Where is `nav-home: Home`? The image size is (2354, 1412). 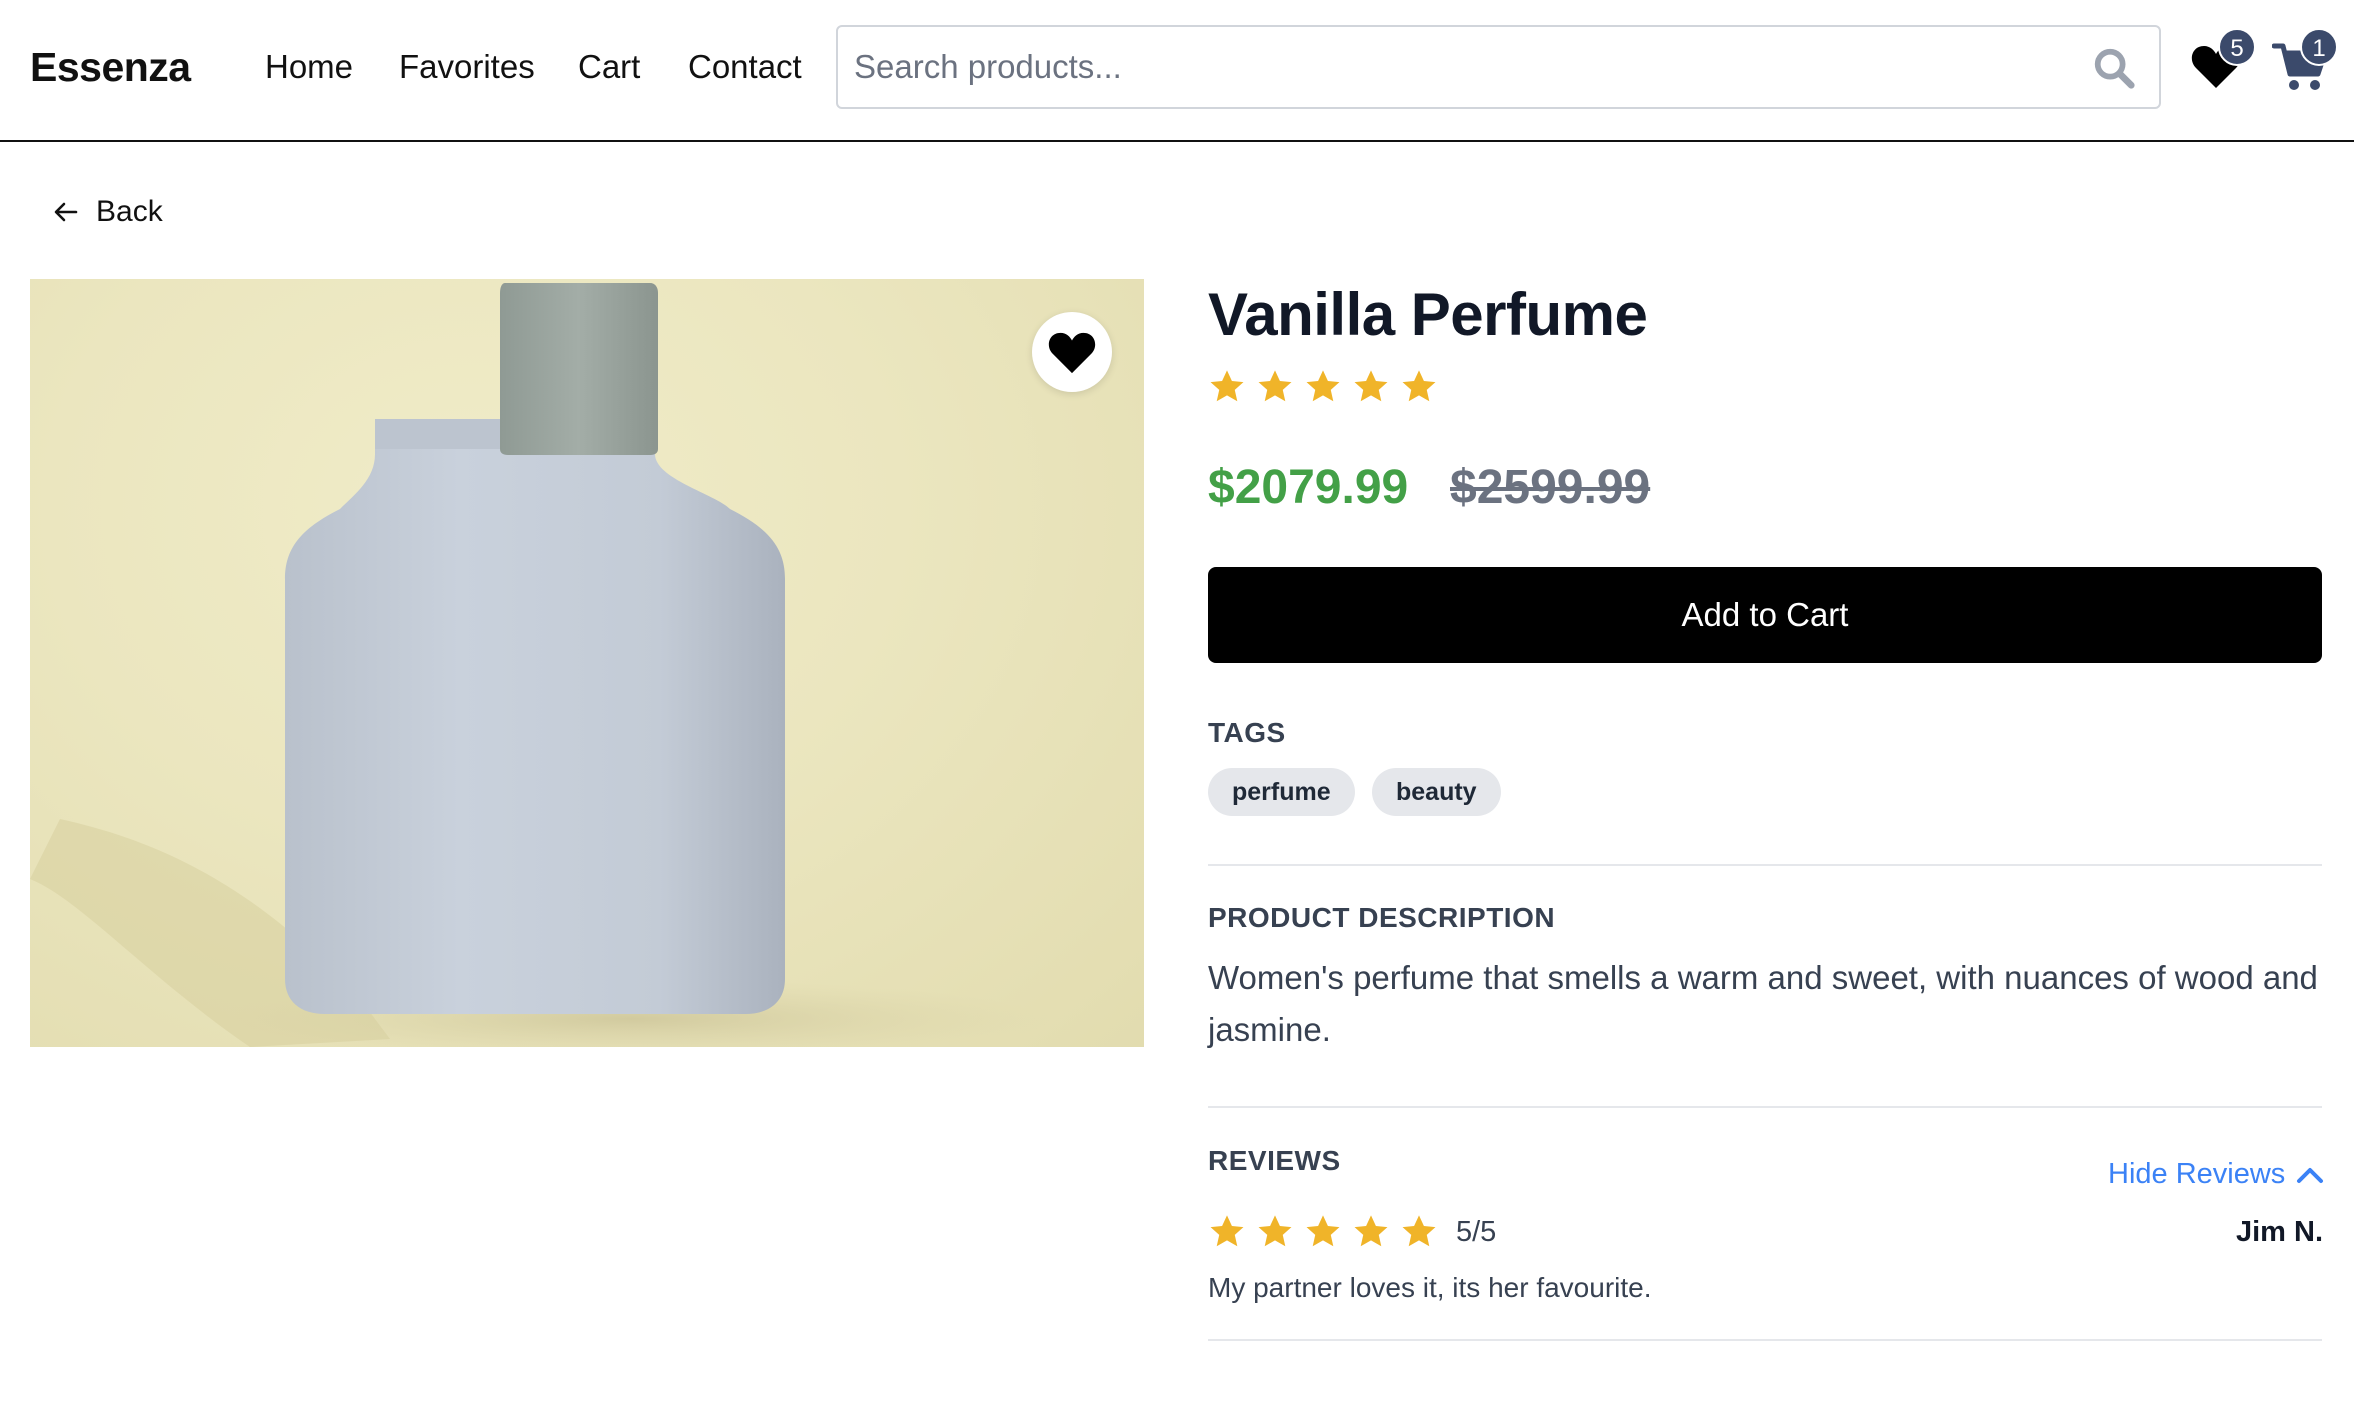 nav-home: Home is located at coordinates (309, 67).